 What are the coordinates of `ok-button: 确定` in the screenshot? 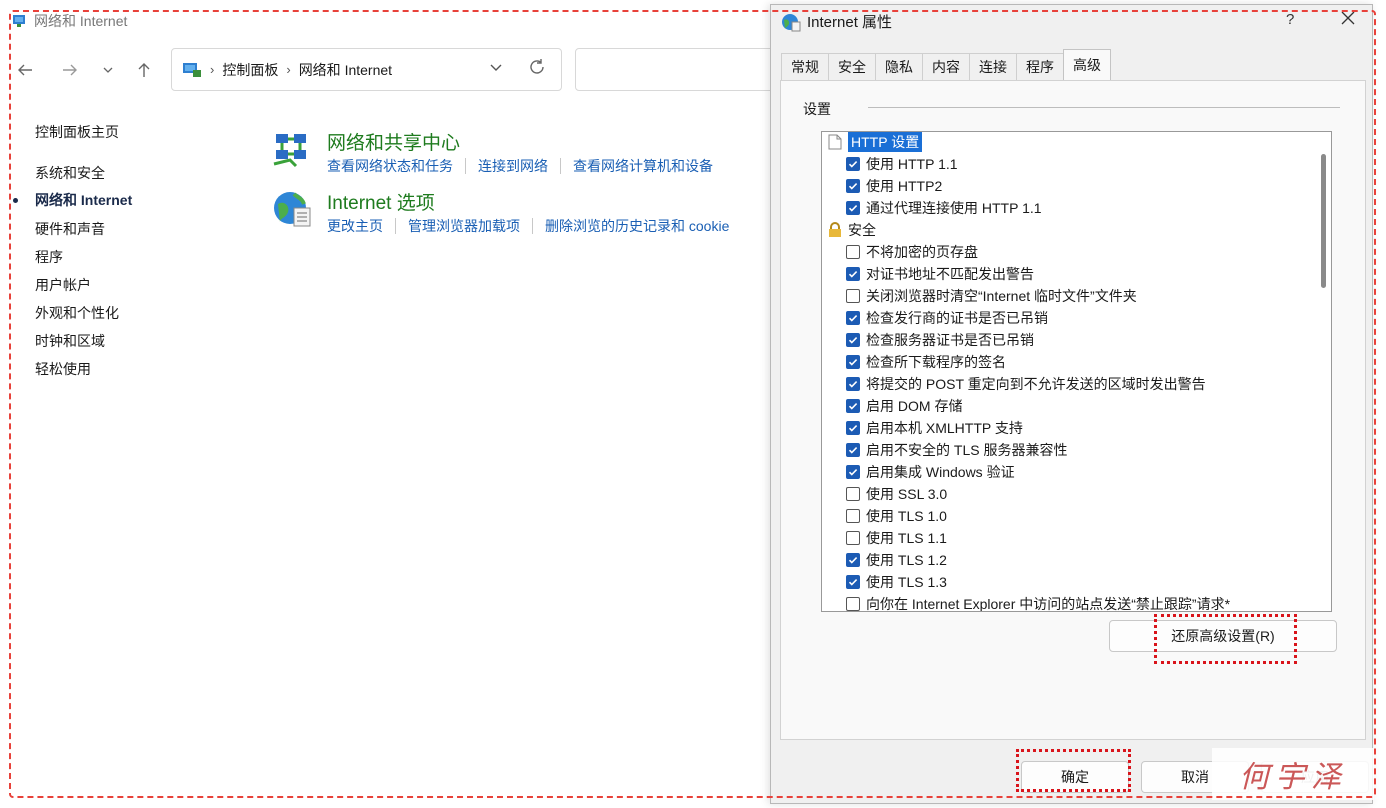 It's located at (1075, 777).